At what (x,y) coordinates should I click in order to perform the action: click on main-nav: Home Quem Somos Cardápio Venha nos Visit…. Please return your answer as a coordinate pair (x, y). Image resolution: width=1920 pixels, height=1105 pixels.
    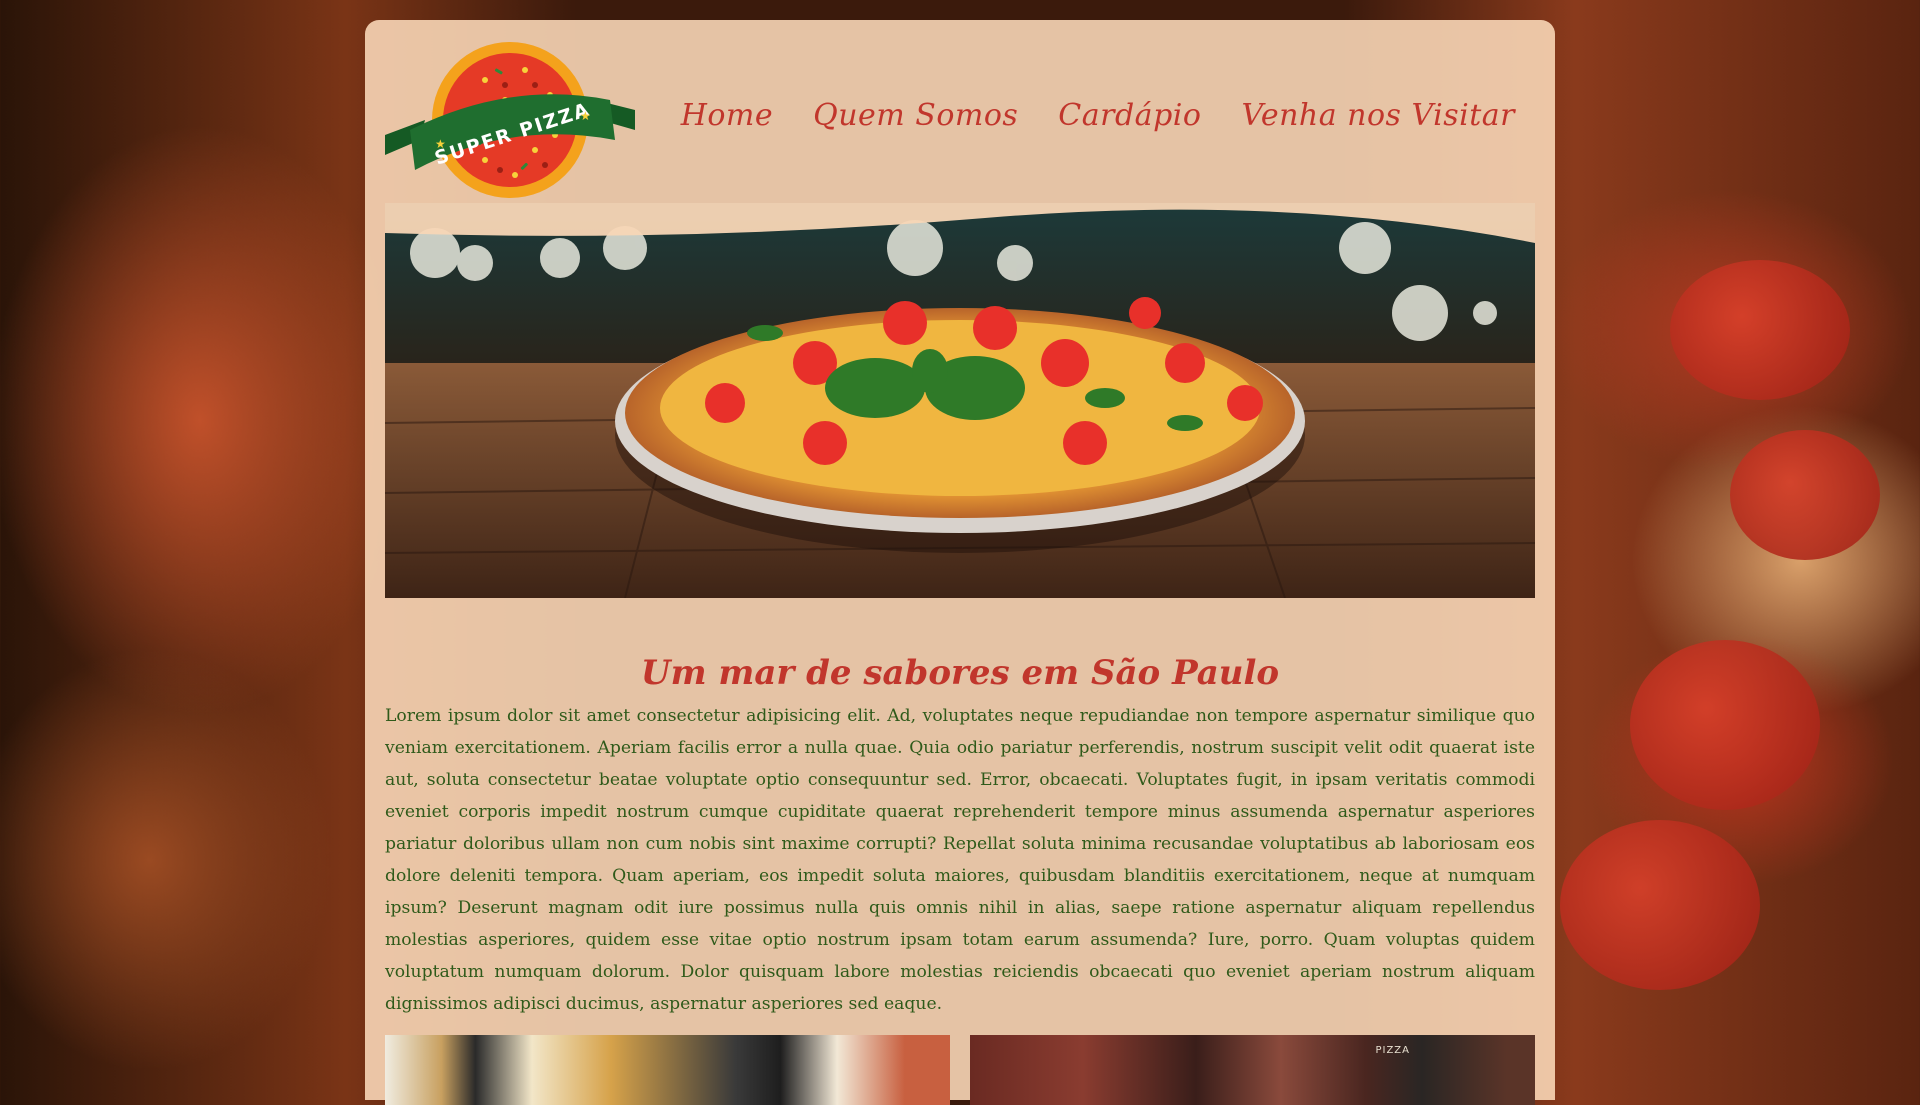
    Looking at the image, I should click on (1098, 115).